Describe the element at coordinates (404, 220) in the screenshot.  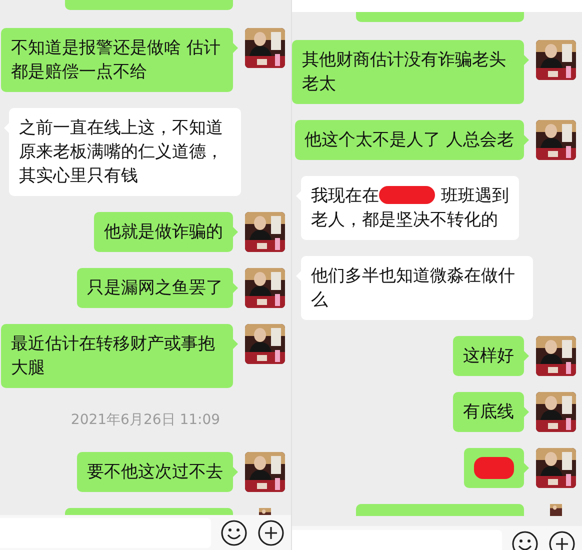
I see `message-text: 老人，都是坚决不转化的` at that location.